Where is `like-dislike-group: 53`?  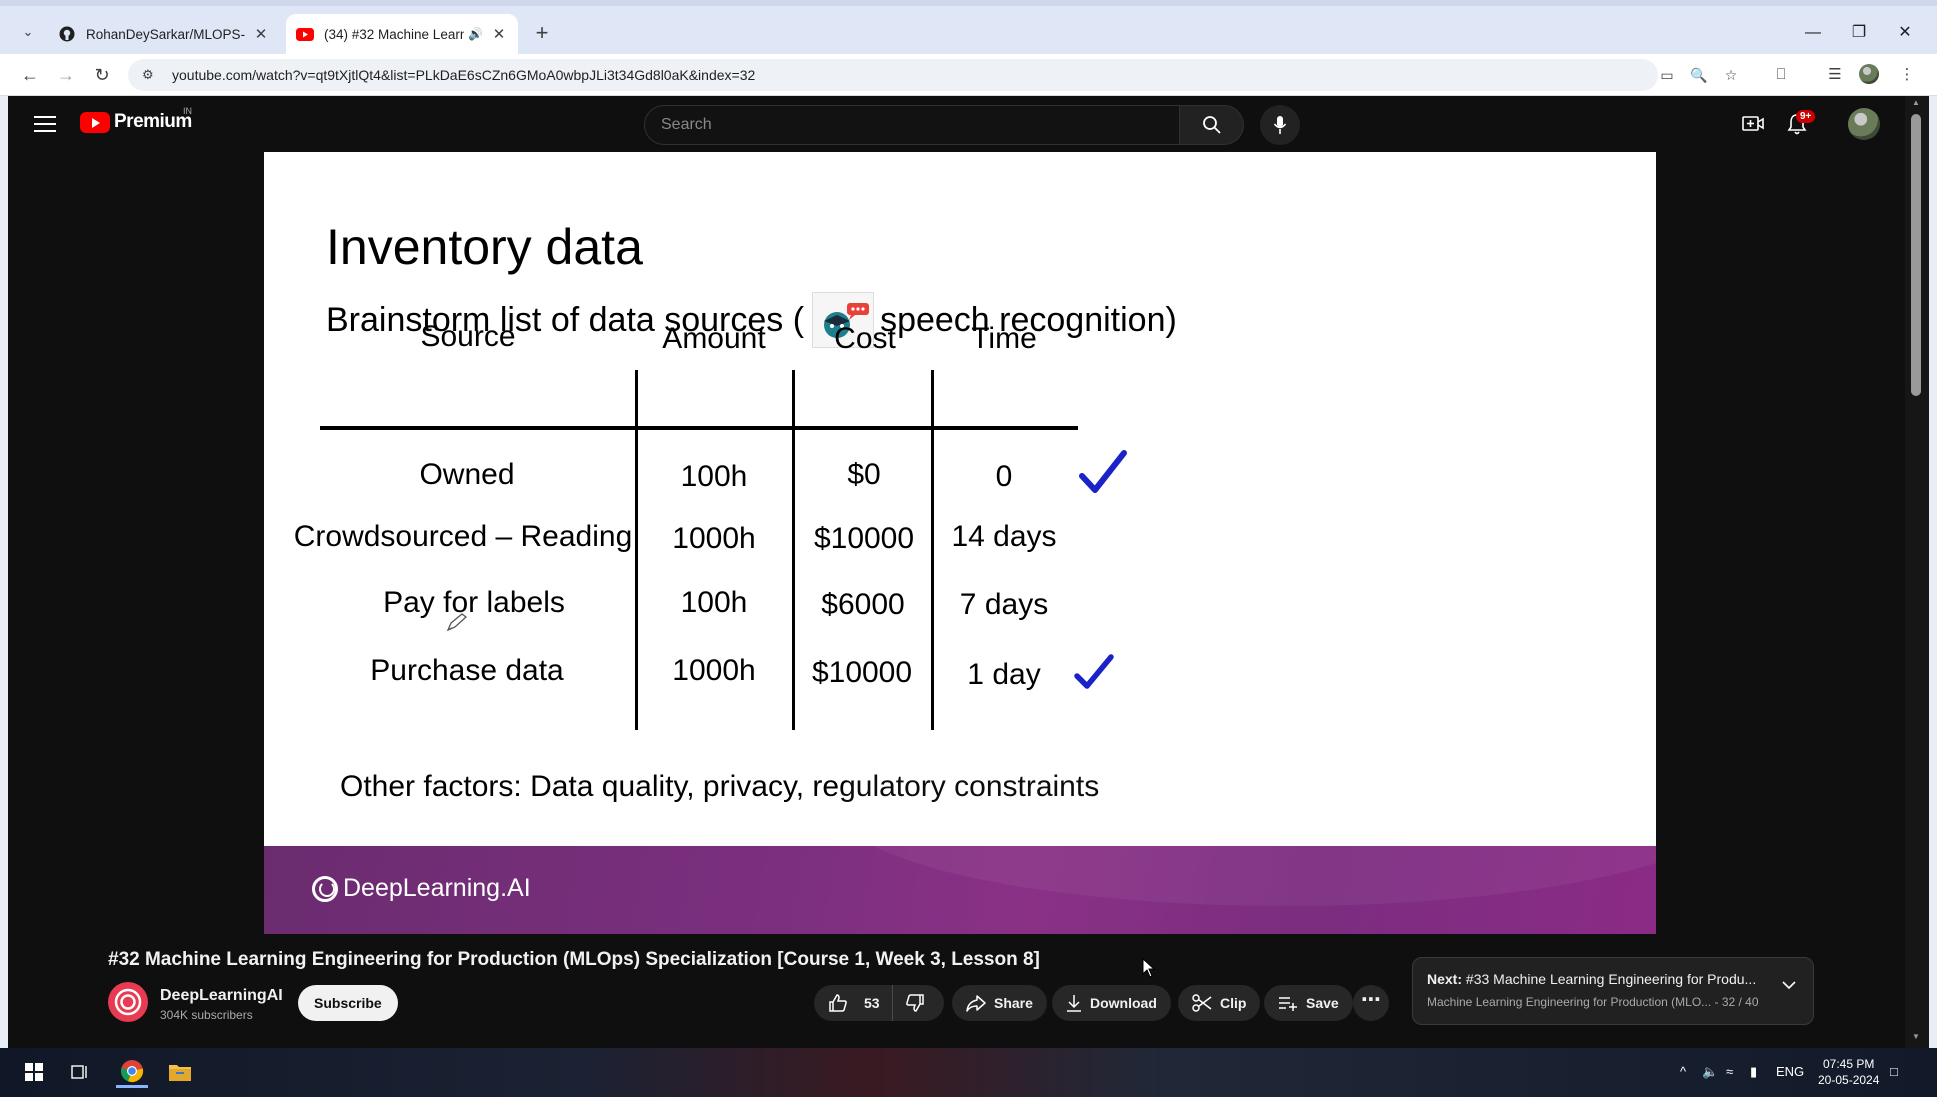 like-dislike-group: 53 is located at coordinates (879, 1003).